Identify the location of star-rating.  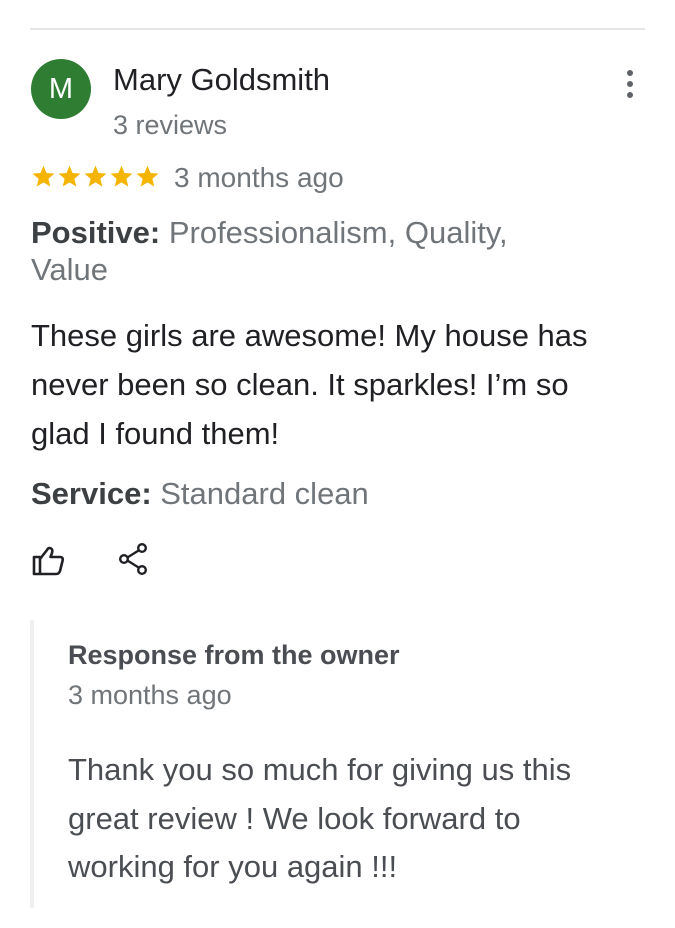
(95, 176).